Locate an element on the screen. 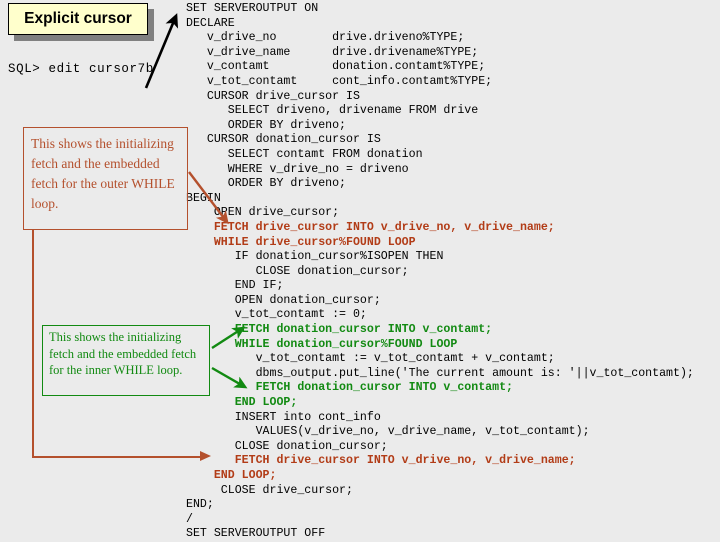 The width and height of the screenshot is (720, 542). code-line: BEGIN is located at coordinates (203, 198).